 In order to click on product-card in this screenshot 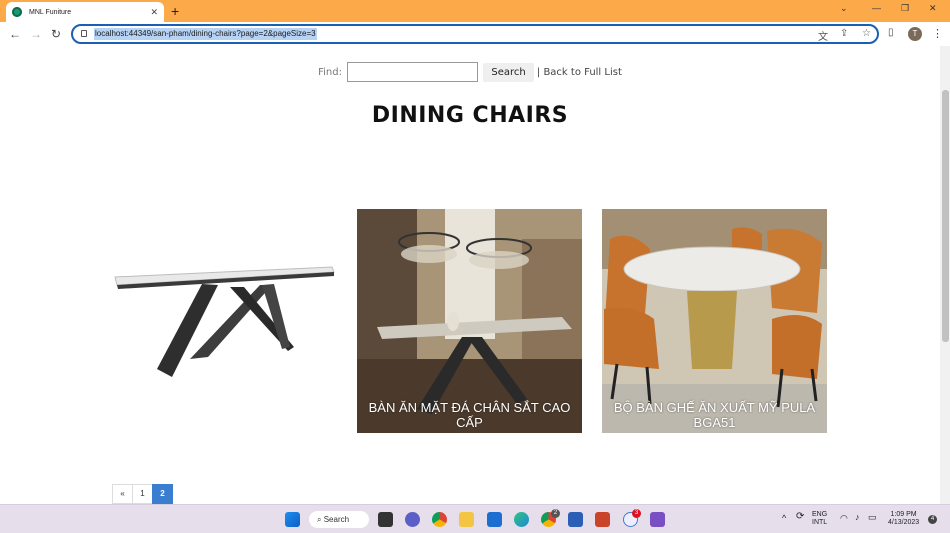, I will do `click(224, 321)`.